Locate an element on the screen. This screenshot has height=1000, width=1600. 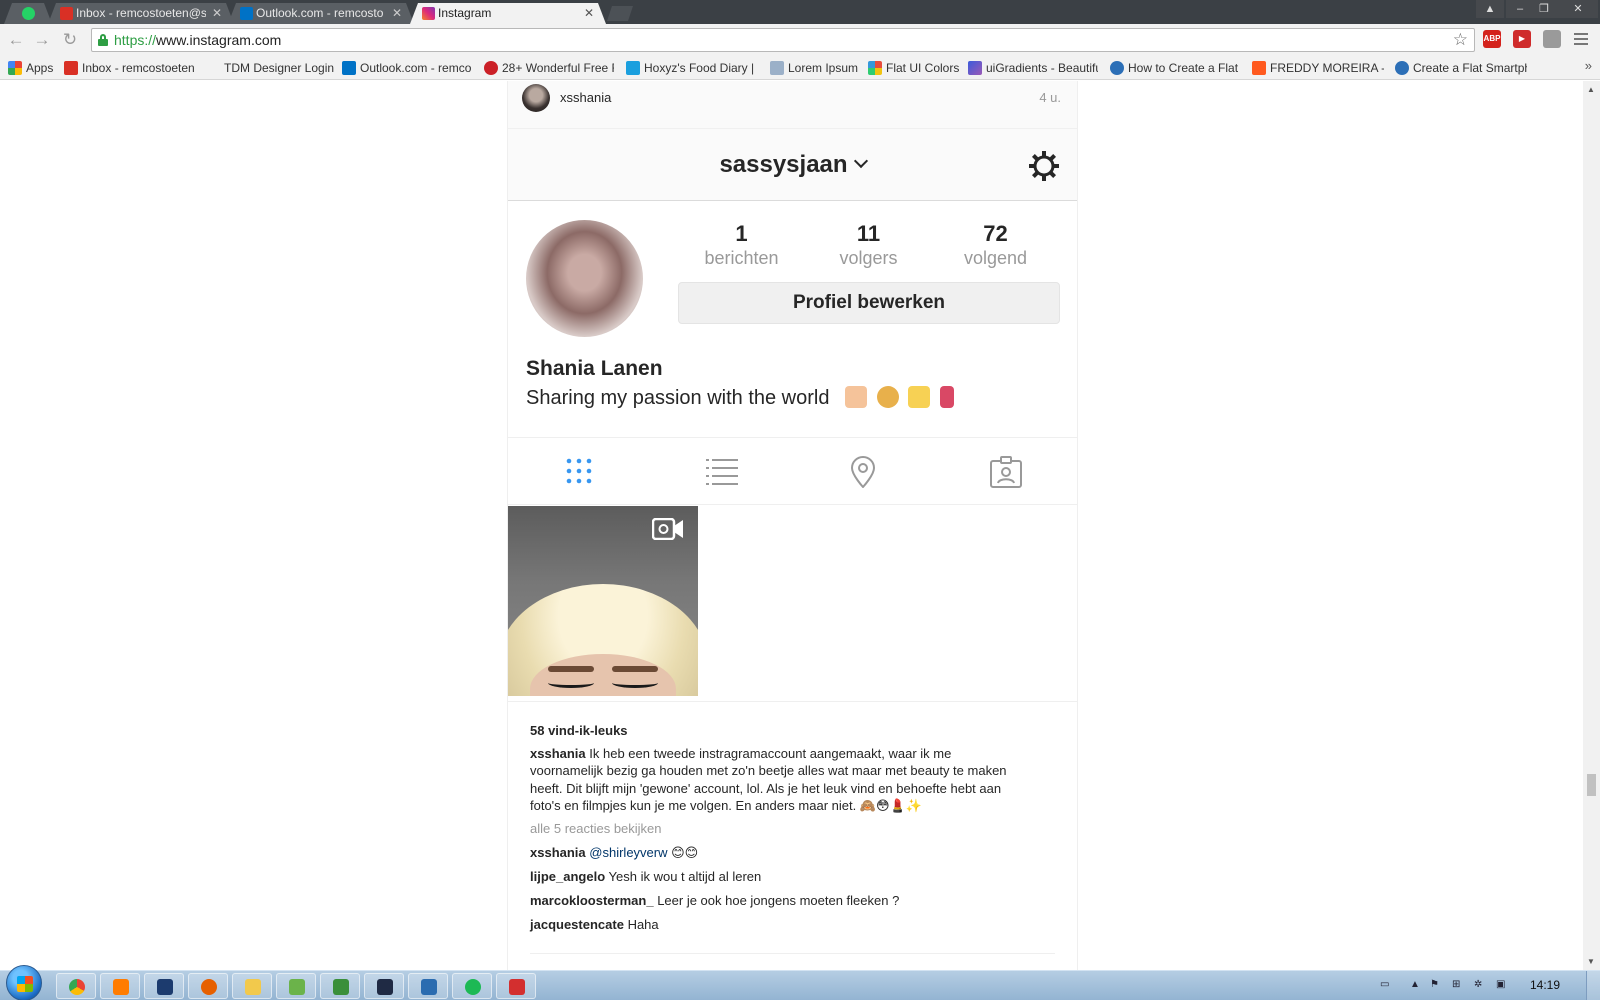
taskbar-word is located at coordinates (428, 986).